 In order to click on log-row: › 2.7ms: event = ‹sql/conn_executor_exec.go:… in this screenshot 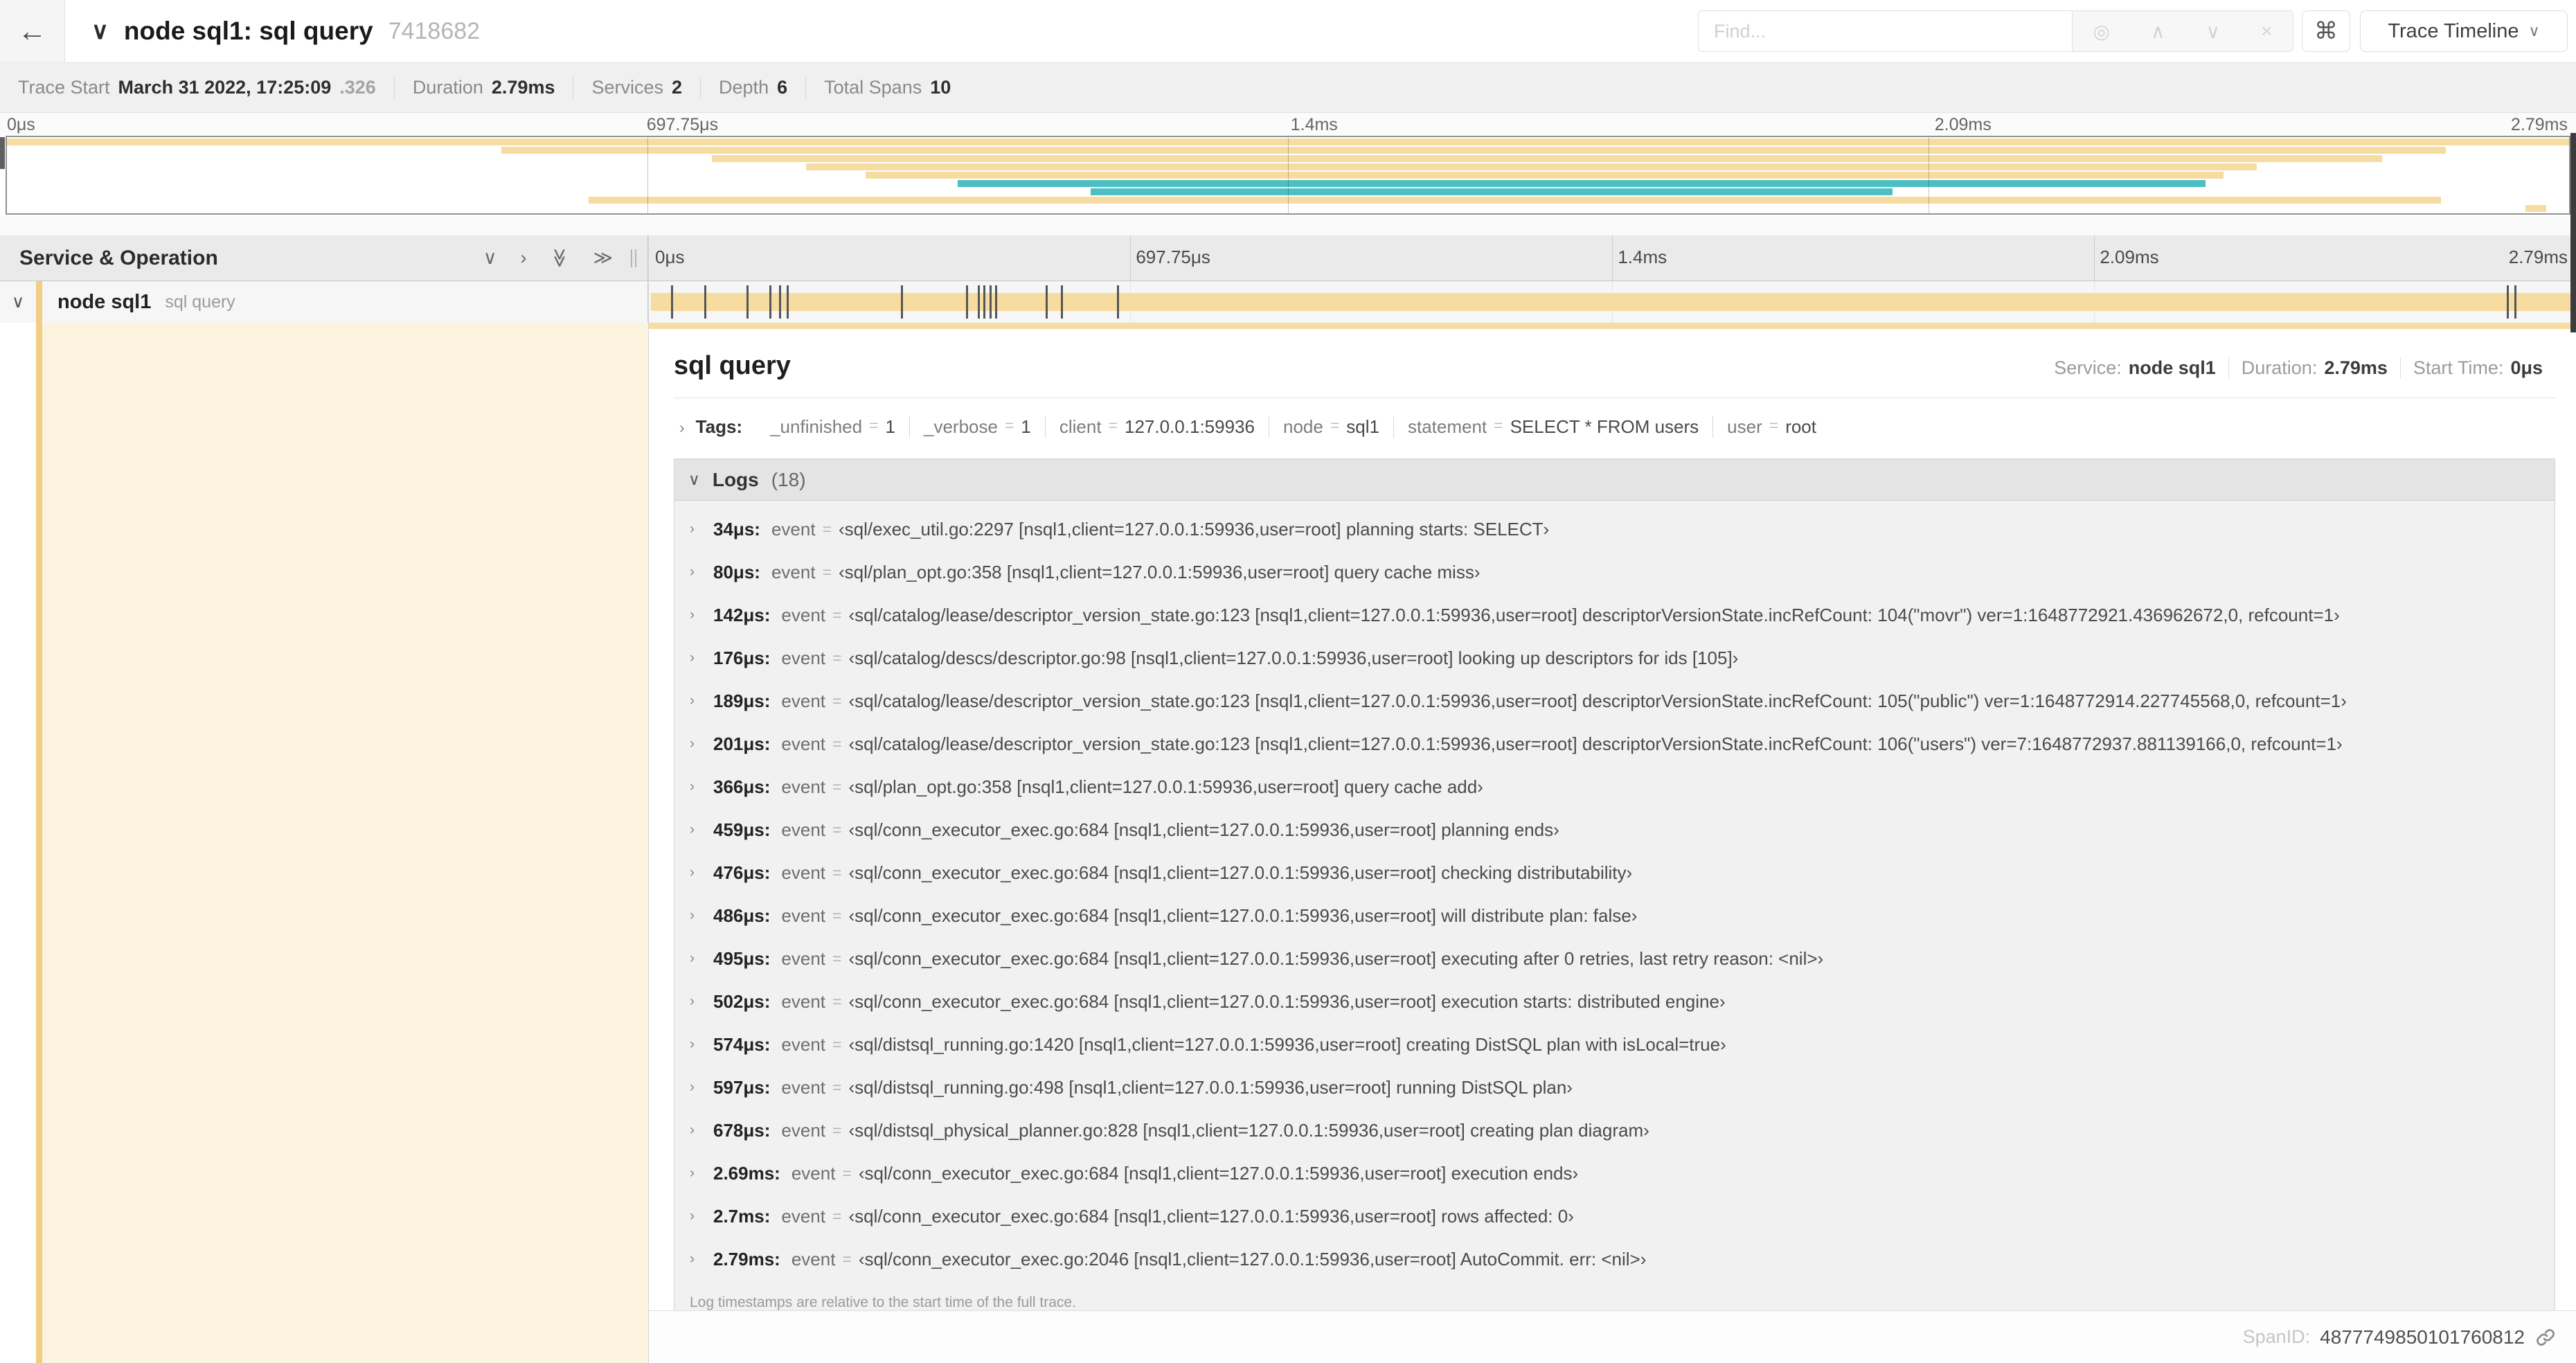, I will do `click(1615, 1216)`.